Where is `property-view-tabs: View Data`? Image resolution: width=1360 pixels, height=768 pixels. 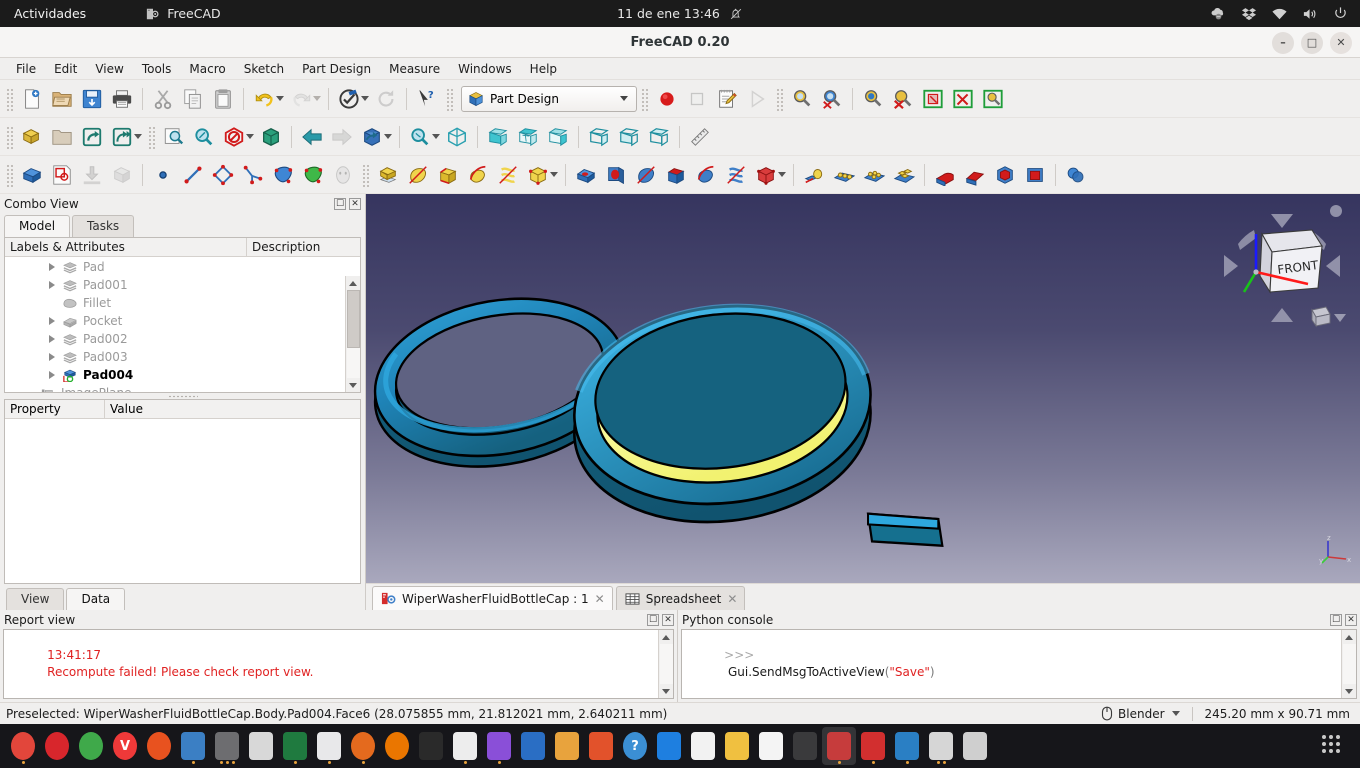
property-view-tabs: View Data is located at coordinates (182, 598).